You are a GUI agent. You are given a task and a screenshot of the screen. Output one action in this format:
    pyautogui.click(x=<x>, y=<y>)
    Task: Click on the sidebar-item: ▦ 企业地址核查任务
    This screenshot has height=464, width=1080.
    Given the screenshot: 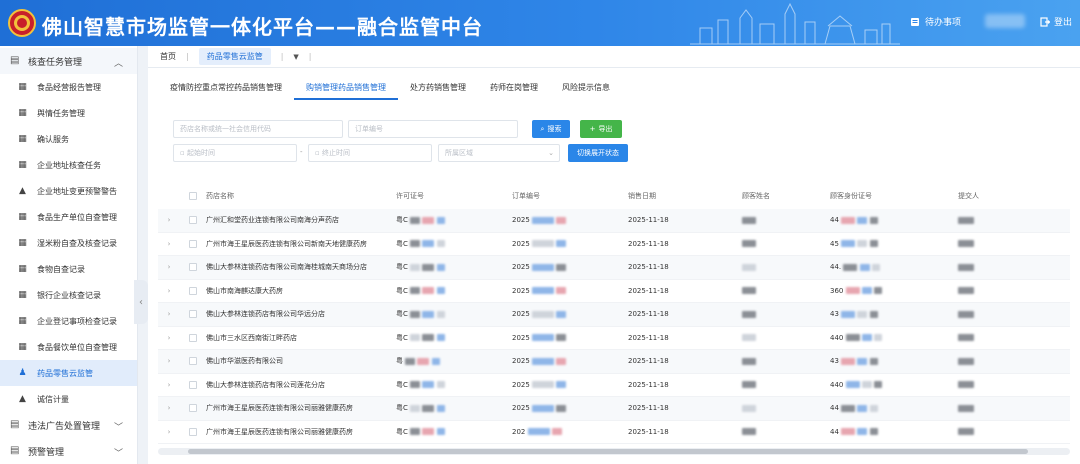 What is the action you would take?
    pyautogui.click(x=68, y=165)
    